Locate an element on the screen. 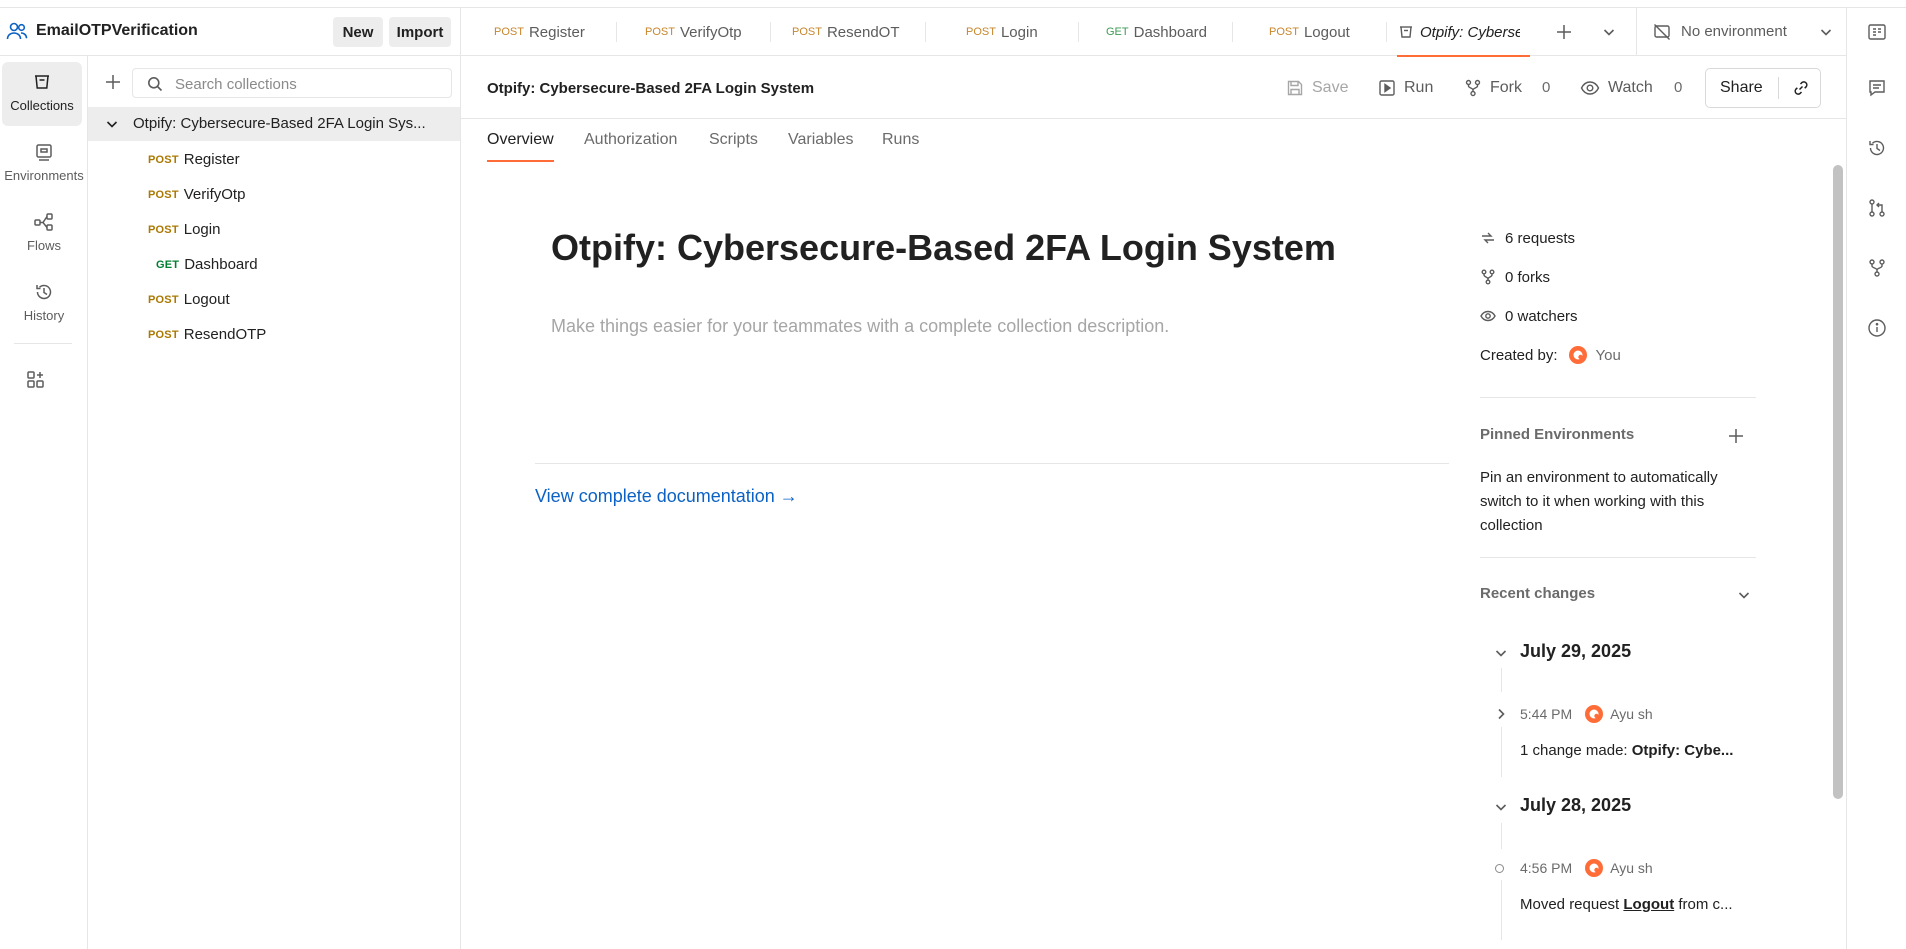  tab-logout: POST Logout is located at coordinates (1309, 32).